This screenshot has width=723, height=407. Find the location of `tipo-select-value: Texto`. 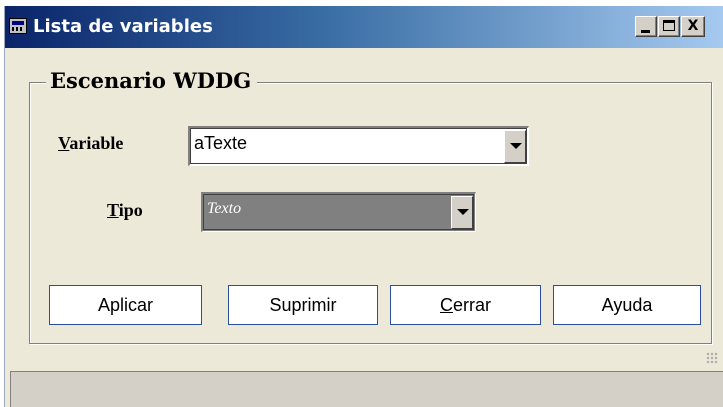

tipo-select-value: Texto is located at coordinates (224, 208).